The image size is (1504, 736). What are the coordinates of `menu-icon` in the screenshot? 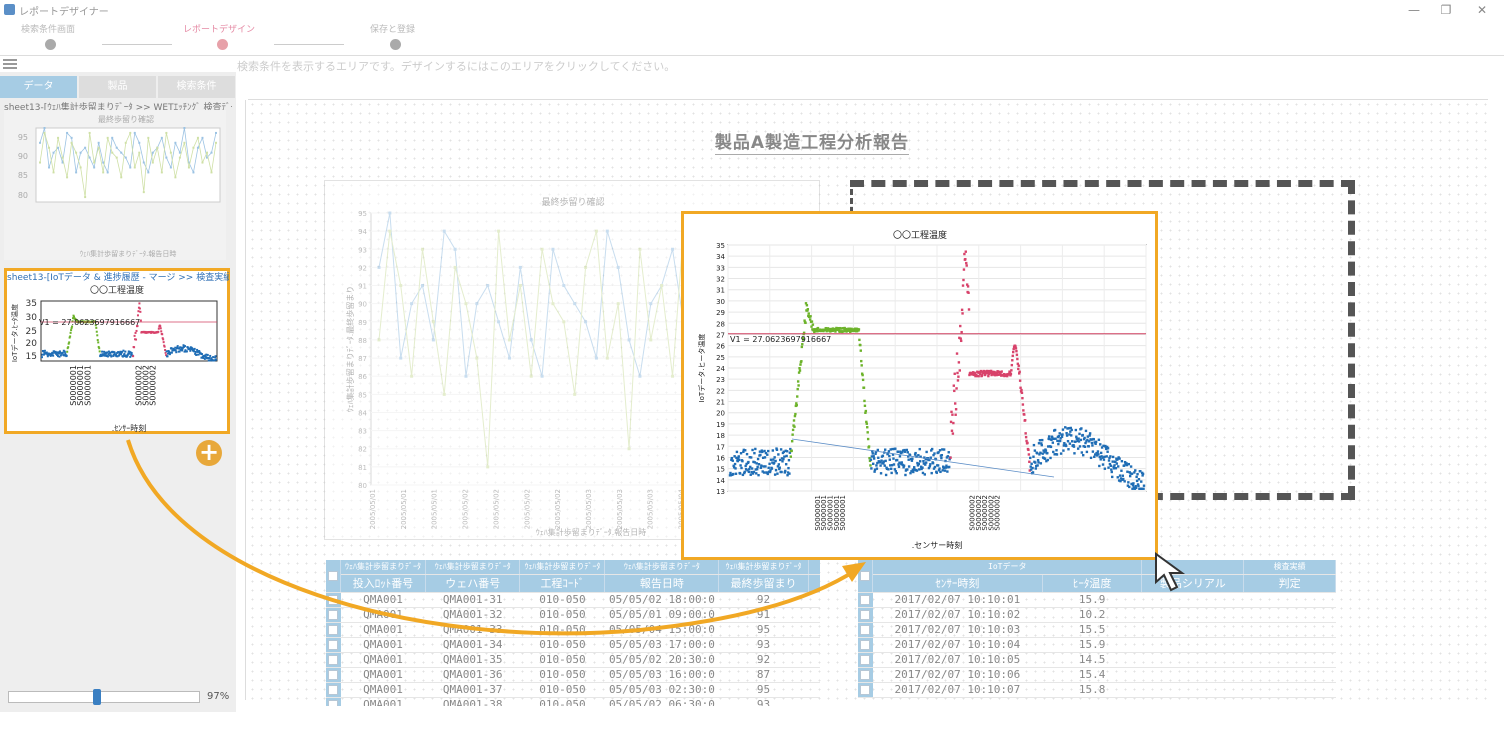 It's located at (10, 64).